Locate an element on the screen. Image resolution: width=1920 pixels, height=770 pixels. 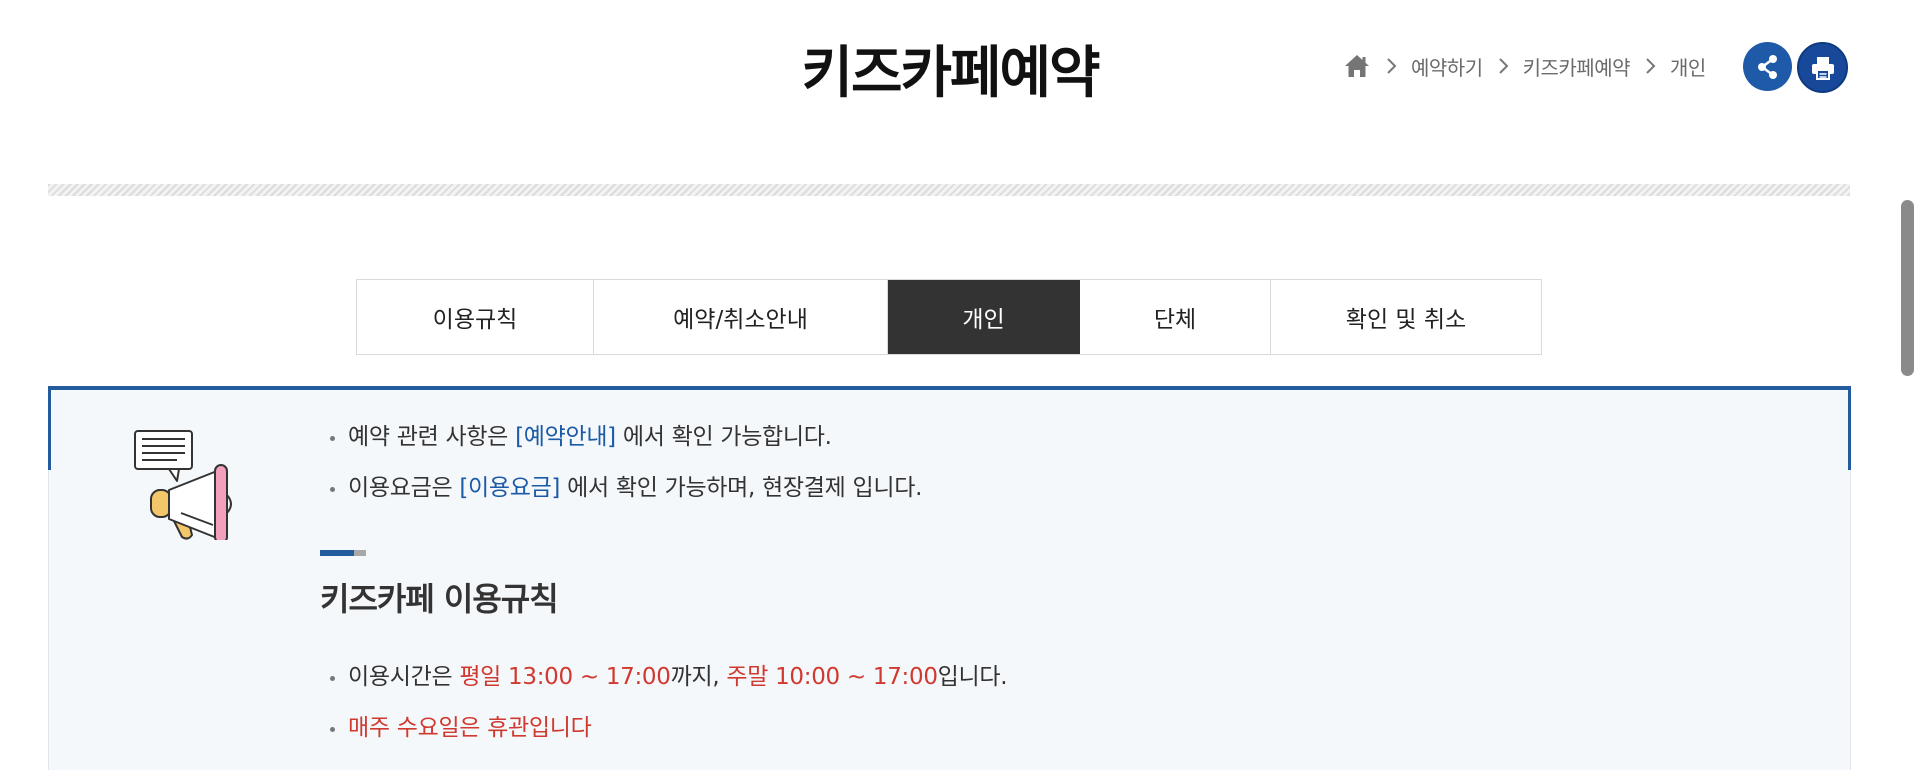
weekend-hours: 주말 10:00 ~ 17:00 is located at coordinates (832, 677).